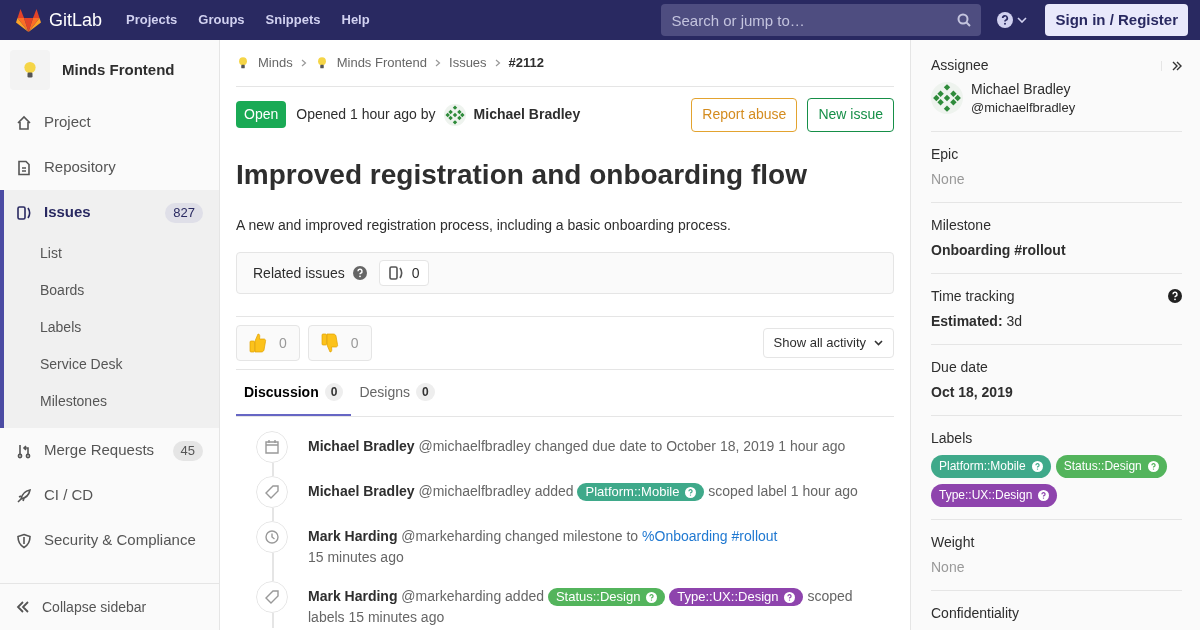 The height and width of the screenshot is (630, 1200). Describe the element at coordinates (261, 114) in the screenshot. I see `status-badge: Open` at that location.